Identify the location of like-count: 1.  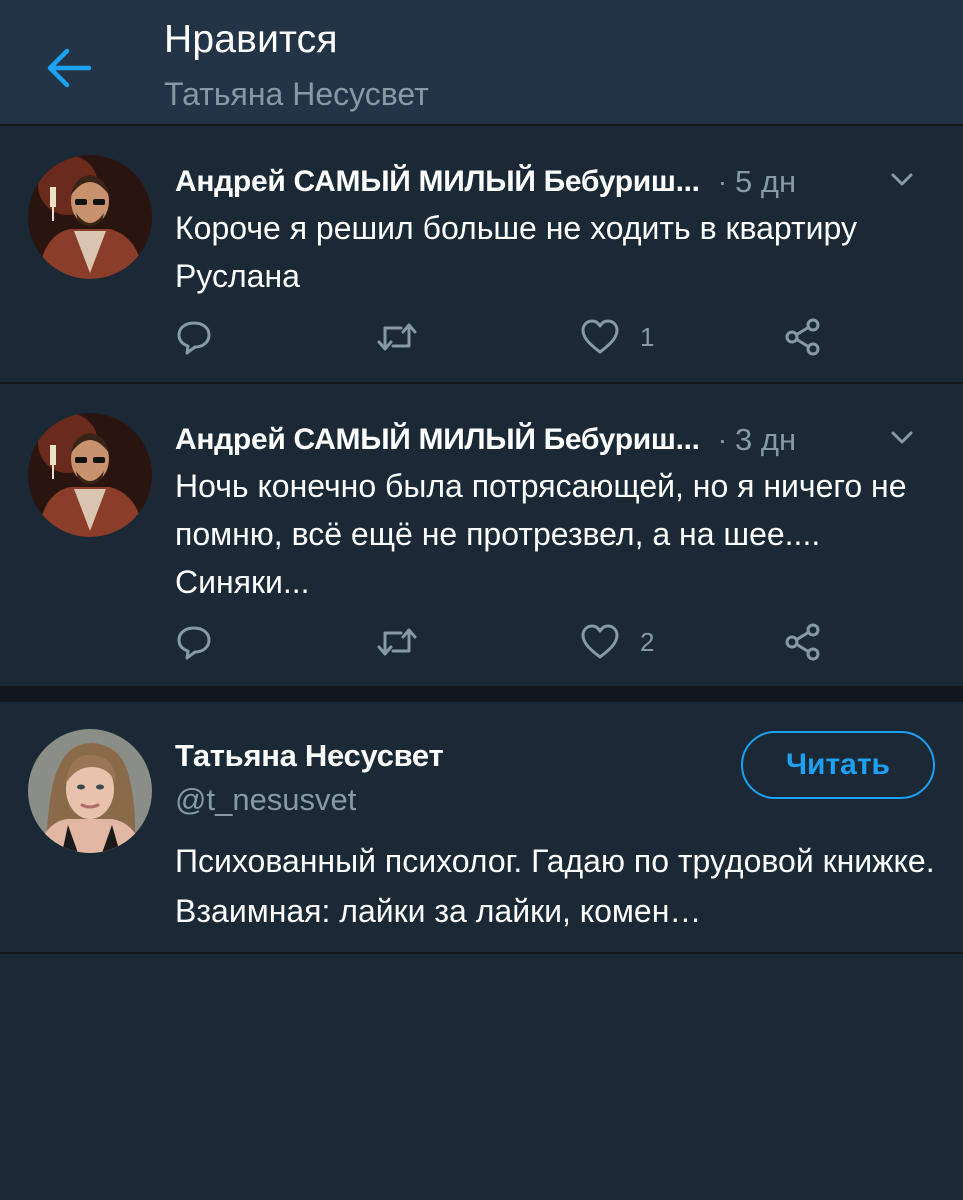
(647, 336).